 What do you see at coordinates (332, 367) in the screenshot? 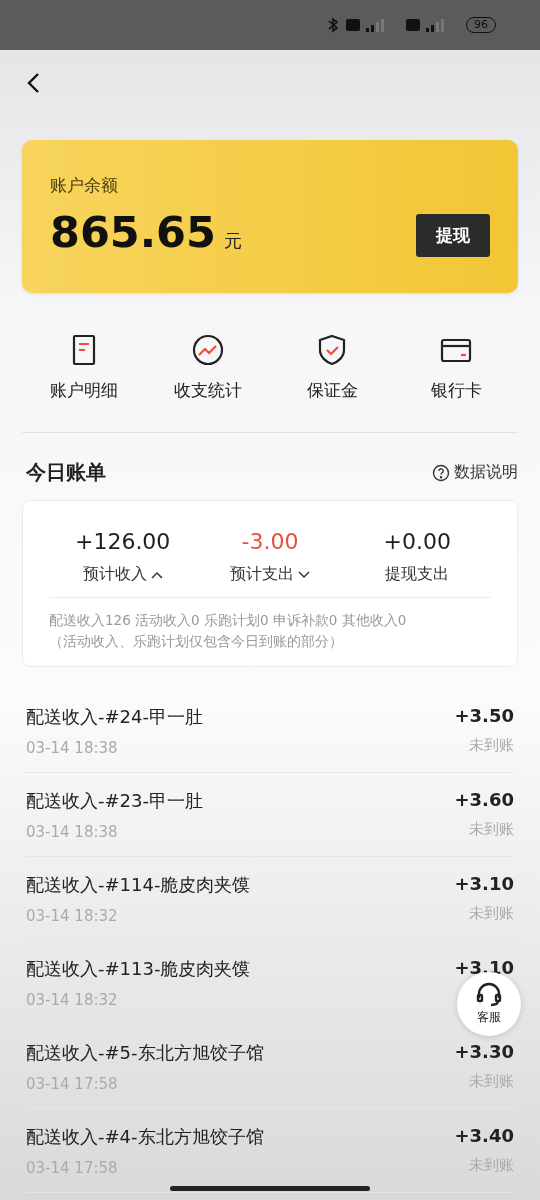
I see `shortcut-button: 保证金` at bounding box center [332, 367].